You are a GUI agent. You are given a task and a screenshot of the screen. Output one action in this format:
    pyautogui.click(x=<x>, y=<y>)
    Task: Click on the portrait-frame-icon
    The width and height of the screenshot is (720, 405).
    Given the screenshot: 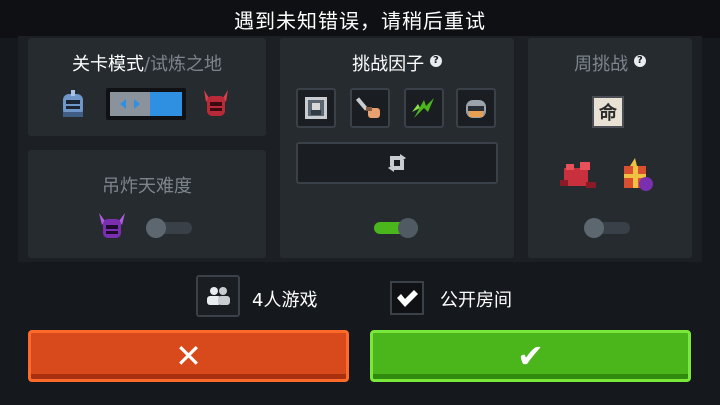 What is the action you would take?
    pyautogui.click(x=316, y=108)
    